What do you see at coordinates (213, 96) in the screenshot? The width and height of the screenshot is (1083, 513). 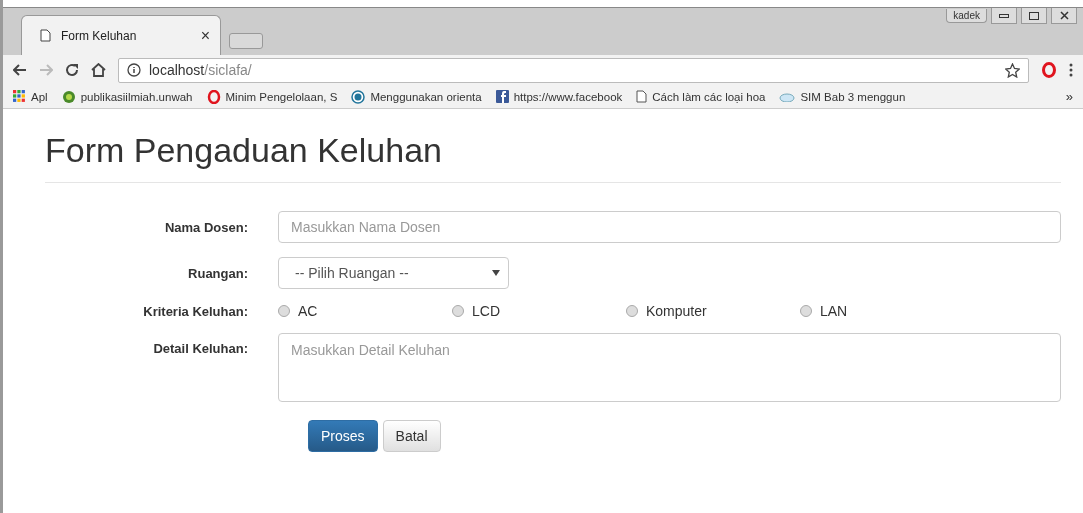 I see `ring-icon` at bounding box center [213, 96].